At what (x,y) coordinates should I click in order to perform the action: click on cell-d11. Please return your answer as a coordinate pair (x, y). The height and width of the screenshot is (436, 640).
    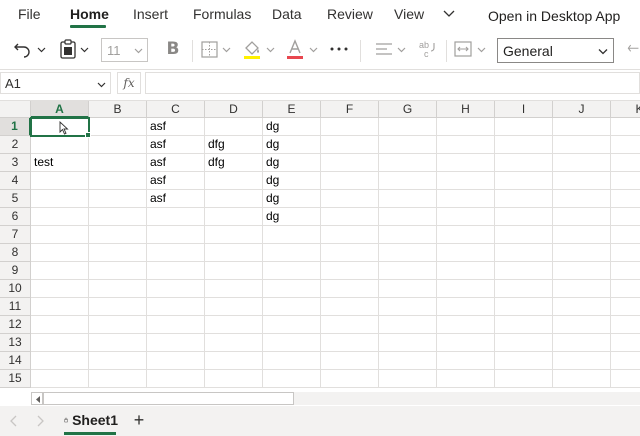
    Looking at the image, I should click on (234, 307).